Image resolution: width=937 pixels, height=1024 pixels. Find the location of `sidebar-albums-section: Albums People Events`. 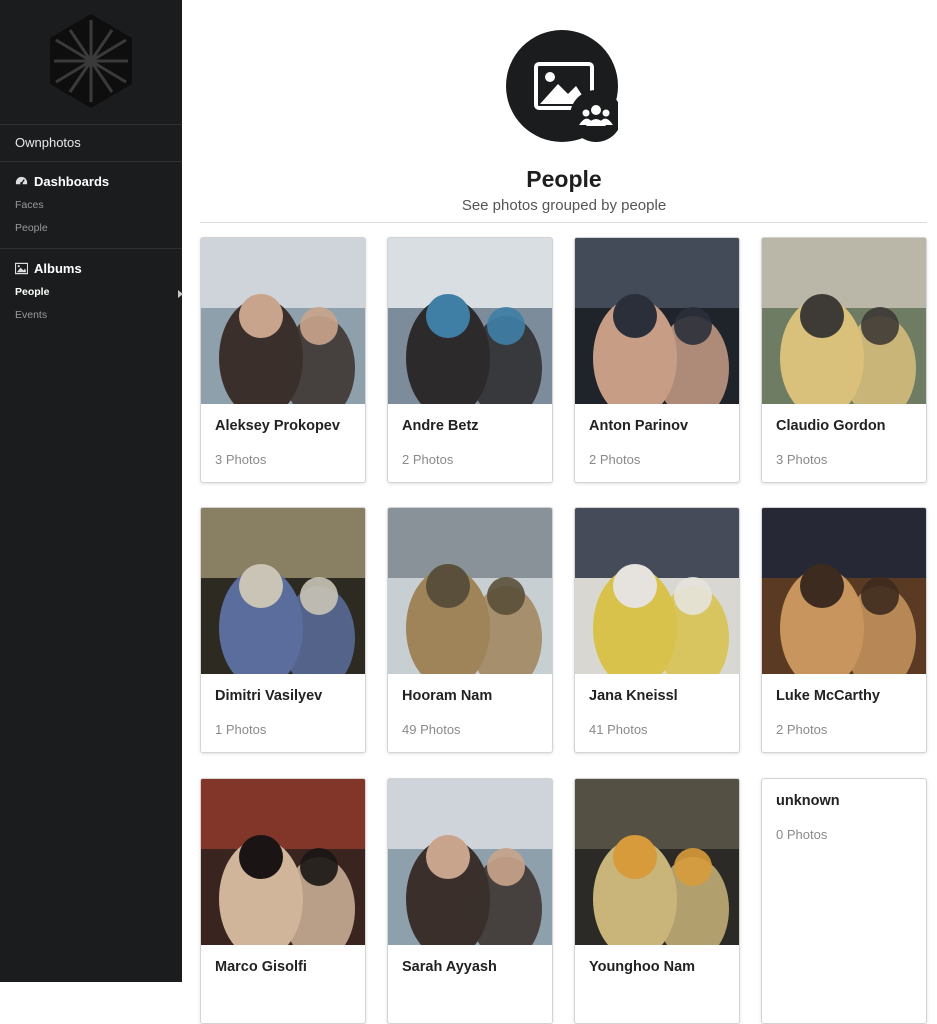

sidebar-albums-section: Albums People Events is located at coordinates (91, 292).